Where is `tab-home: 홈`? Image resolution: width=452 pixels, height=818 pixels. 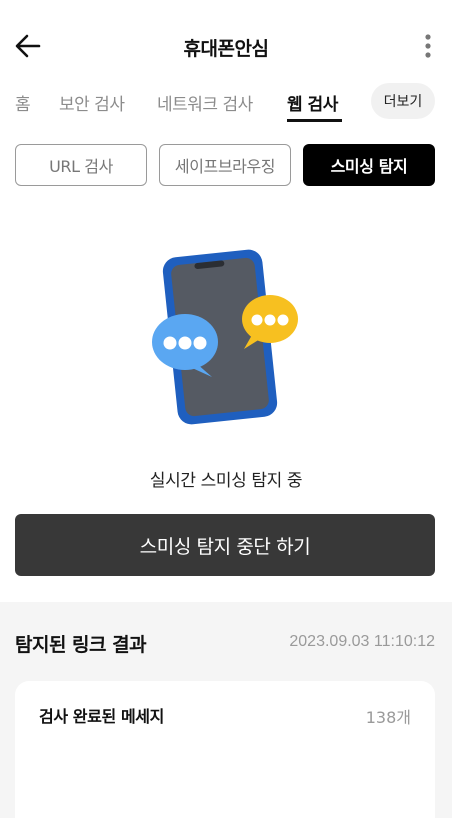 tab-home: 홈 is located at coordinates (23, 102).